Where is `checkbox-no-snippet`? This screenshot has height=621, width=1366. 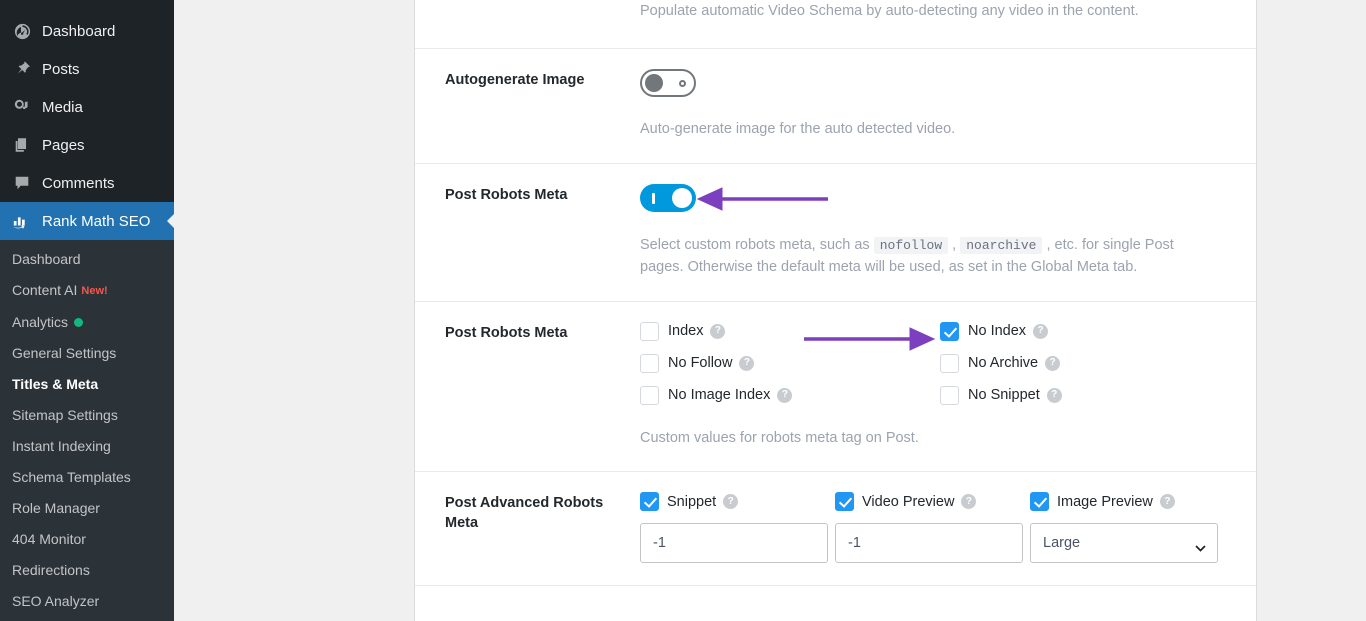 checkbox-no-snippet is located at coordinates (949, 395).